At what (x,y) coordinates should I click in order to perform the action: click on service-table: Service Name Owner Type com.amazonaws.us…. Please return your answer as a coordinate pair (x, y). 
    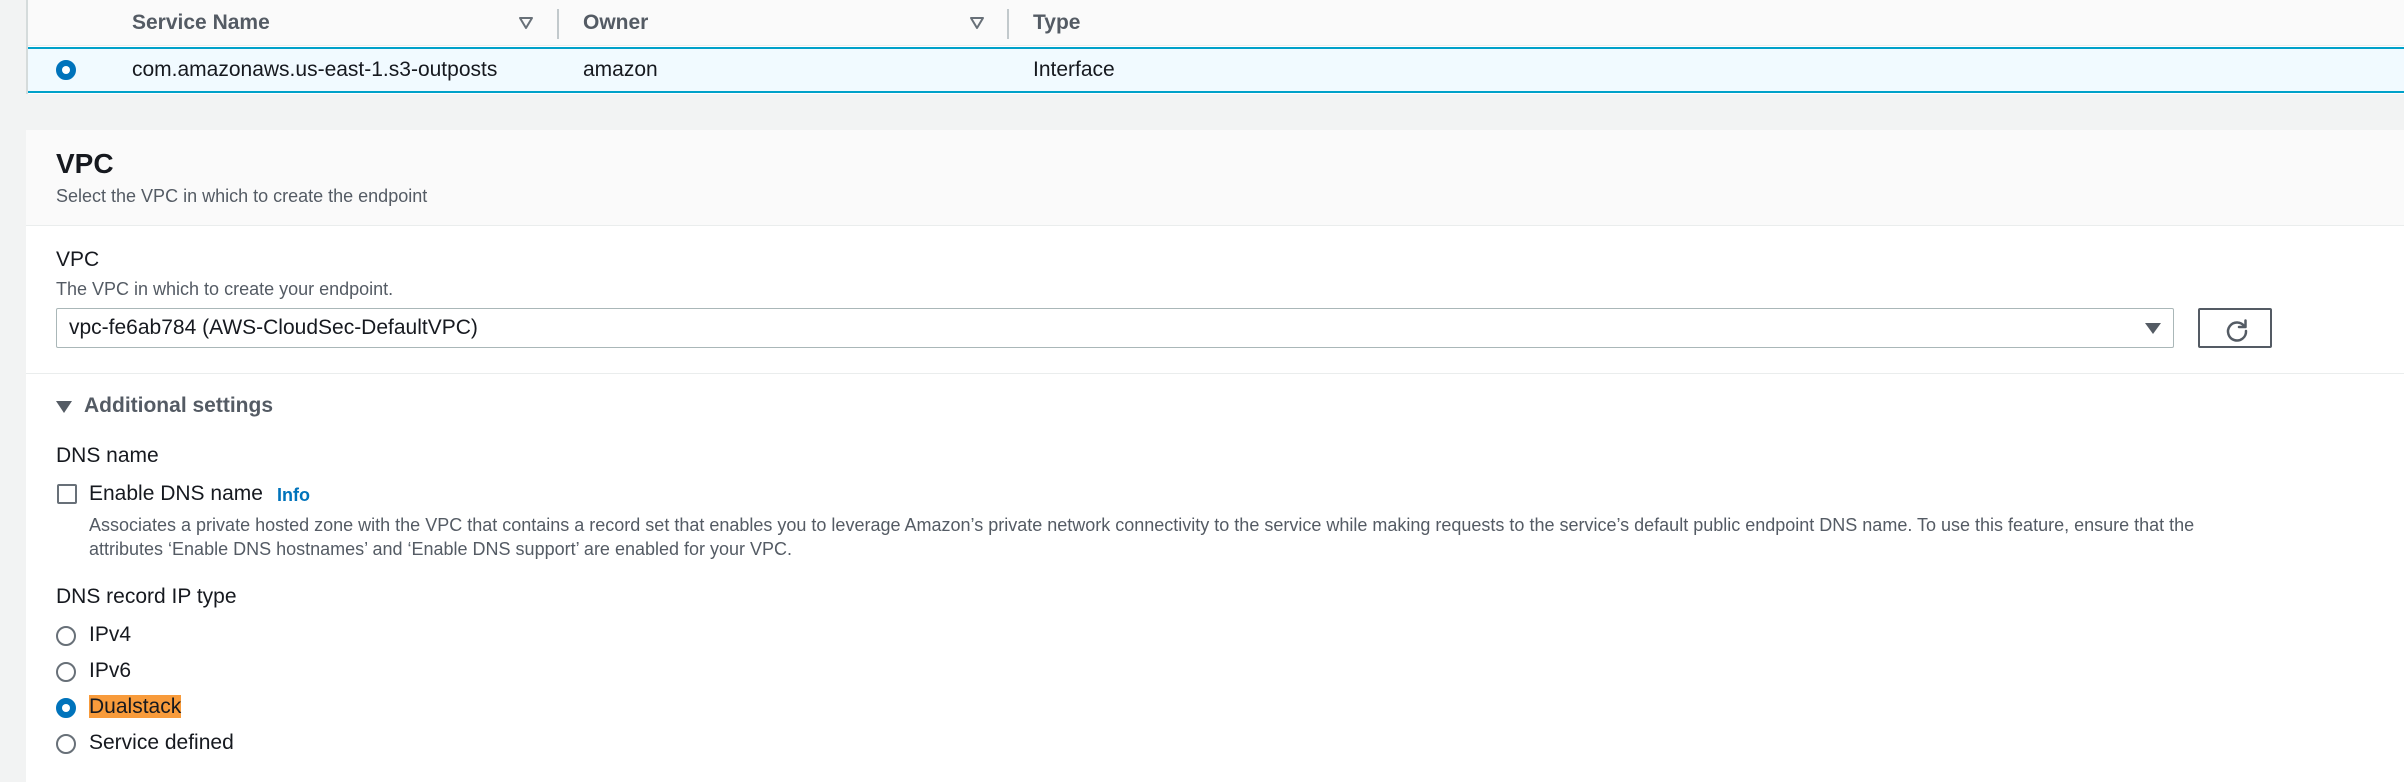
    Looking at the image, I should click on (1215, 47).